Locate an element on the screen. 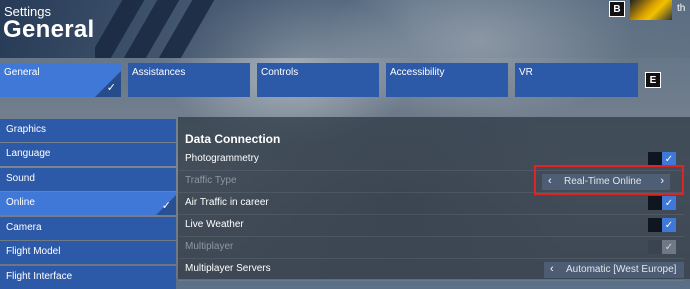 This screenshot has height=289, width=690. tab-label: Accessibility is located at coordinates (417, 72).